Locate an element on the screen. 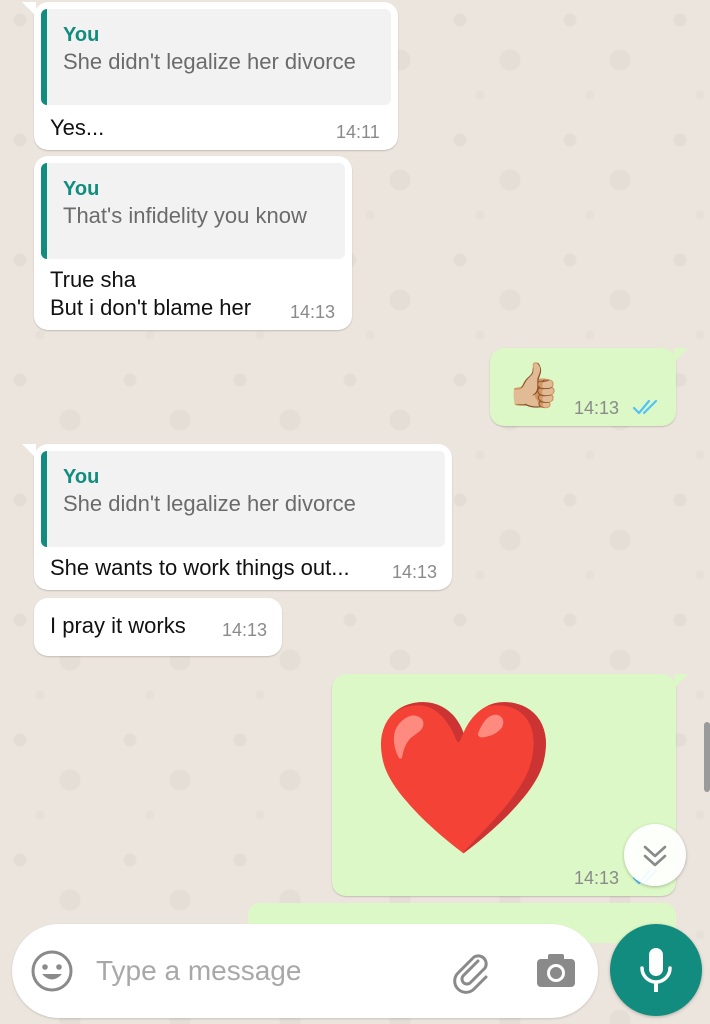 The image size is (710, 1024). thumbs-up-emoji: 👍🏼 is located at coordinates (533, 385).